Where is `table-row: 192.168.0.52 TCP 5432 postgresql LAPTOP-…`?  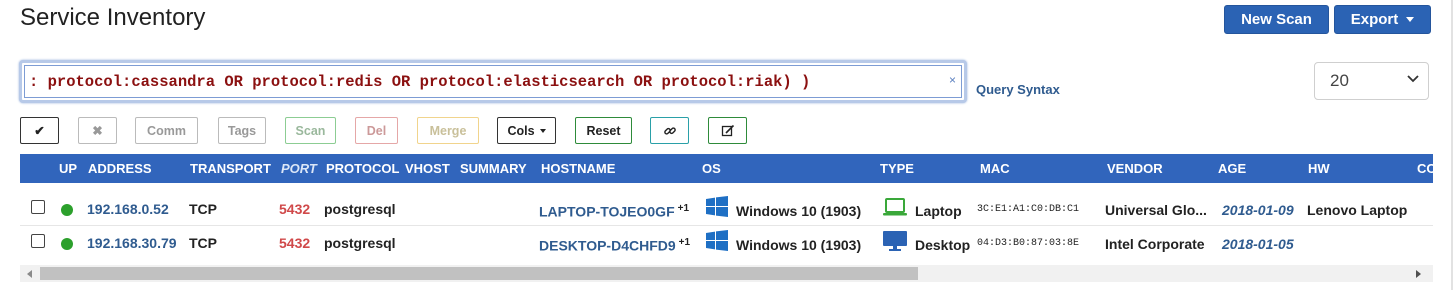 table-row: 192.168.0.52 TCP 5432 postgresql LAPTOP-… is located at coordinates (726, 209).